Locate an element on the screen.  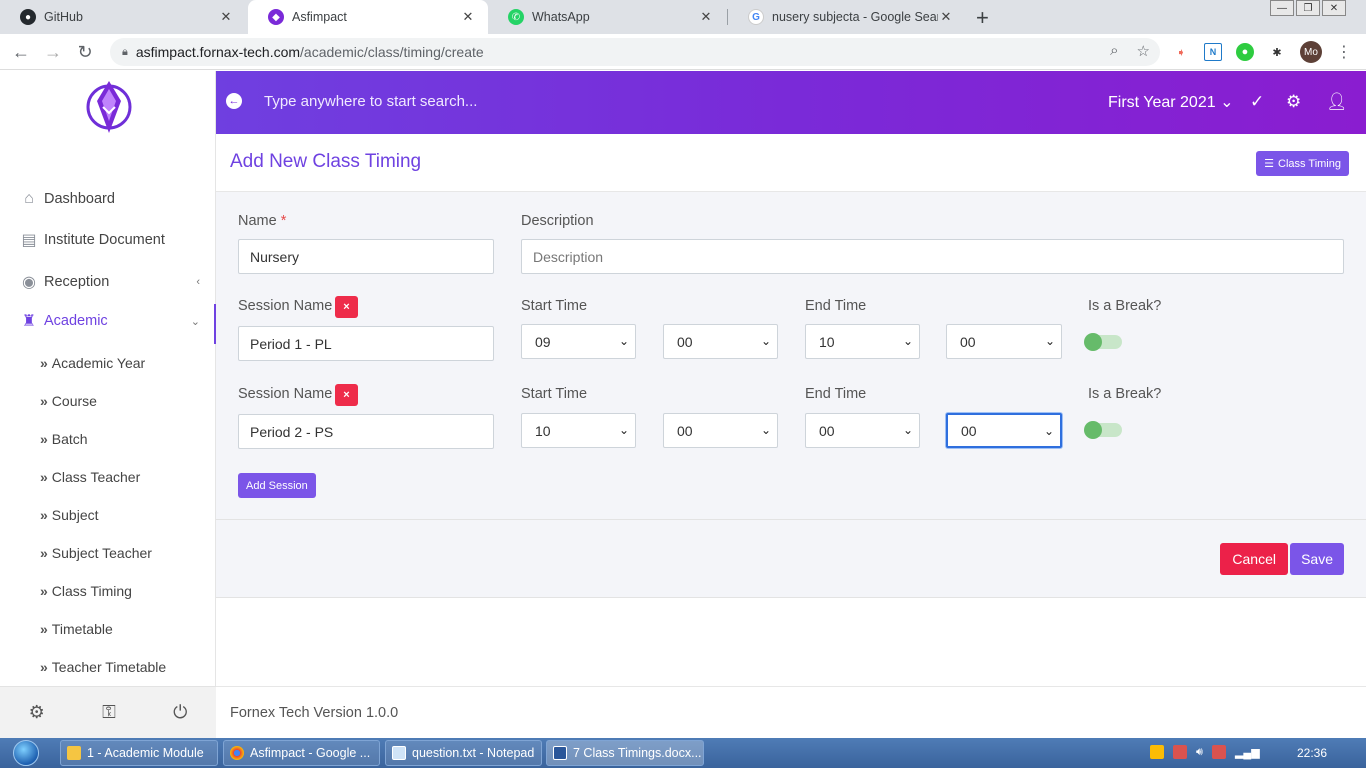
description-input: Description is located at coordinates (932, 256).